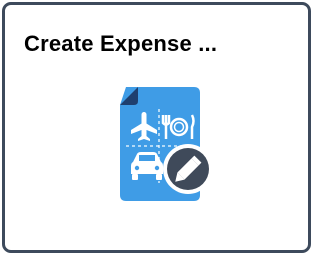 The height and width of the screenshot is (261, 321). What do you see at coordinates (188, 169) in the screenshot?
I see `pencil-edit-icon` at bounding box center [188, 169].